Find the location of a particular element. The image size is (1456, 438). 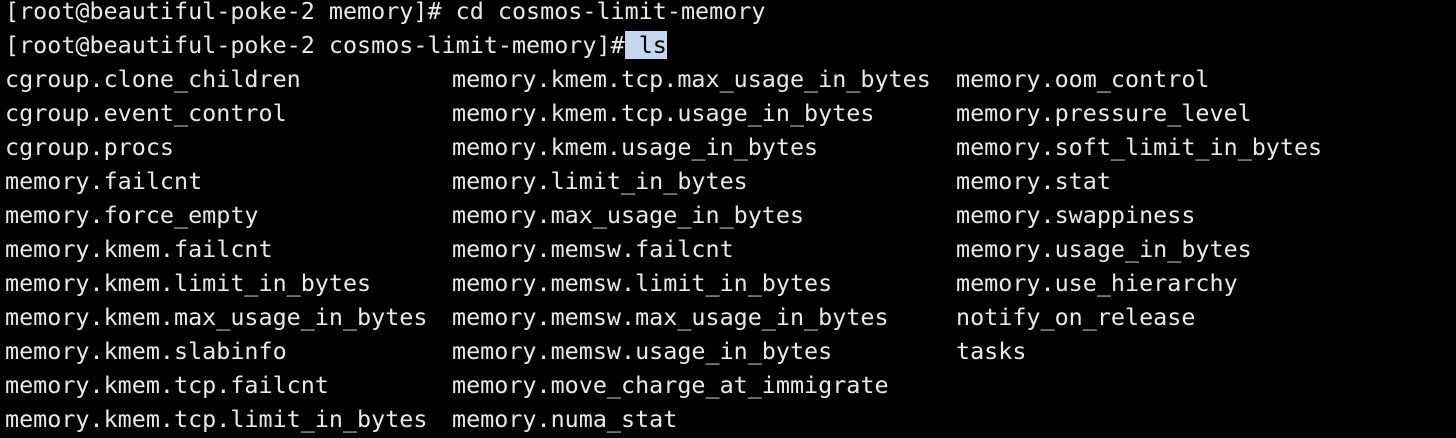

file-entry: memory.memsw.failcnt is located at coordinates (593, 249).